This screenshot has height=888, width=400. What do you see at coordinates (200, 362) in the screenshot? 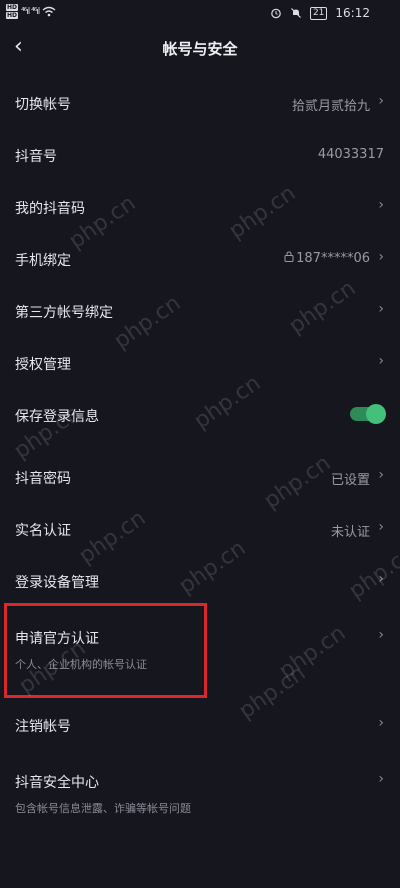
I see `row-authorization: 授权管理 ›` at bounding box center [200, 362].